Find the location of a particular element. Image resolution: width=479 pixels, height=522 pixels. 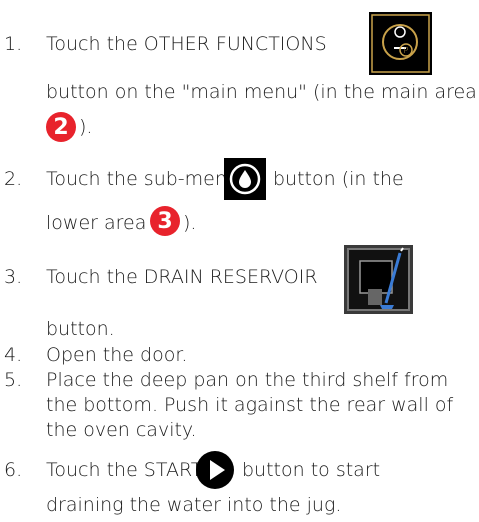

step-1-number: 1. is located at coordinates (13, 44).